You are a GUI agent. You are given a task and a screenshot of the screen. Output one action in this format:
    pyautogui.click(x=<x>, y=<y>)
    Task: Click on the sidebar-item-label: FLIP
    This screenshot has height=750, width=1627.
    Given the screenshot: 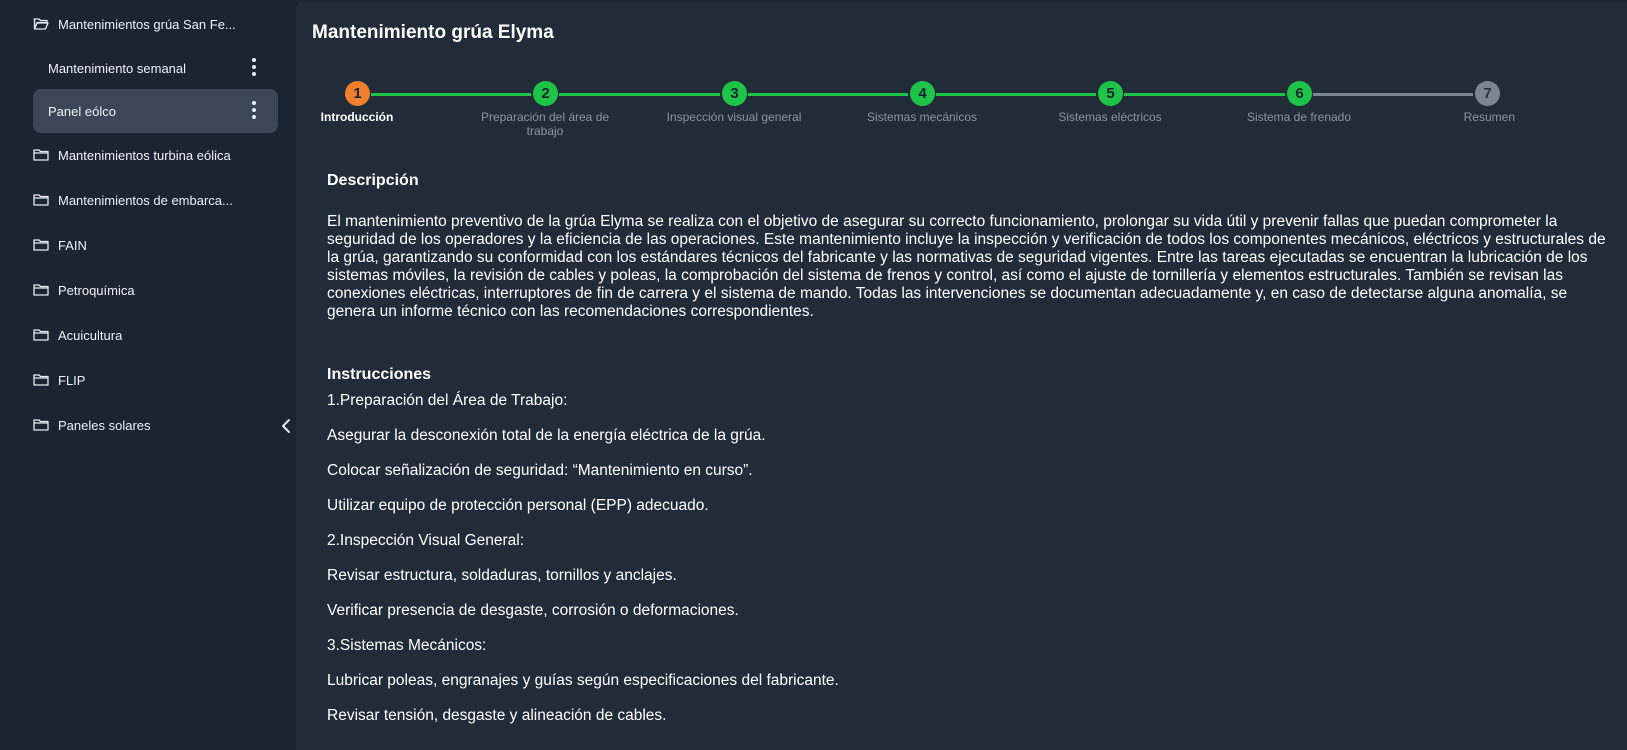 What is the action you would take?
    pyautogui.click(x=72, y=380)
    